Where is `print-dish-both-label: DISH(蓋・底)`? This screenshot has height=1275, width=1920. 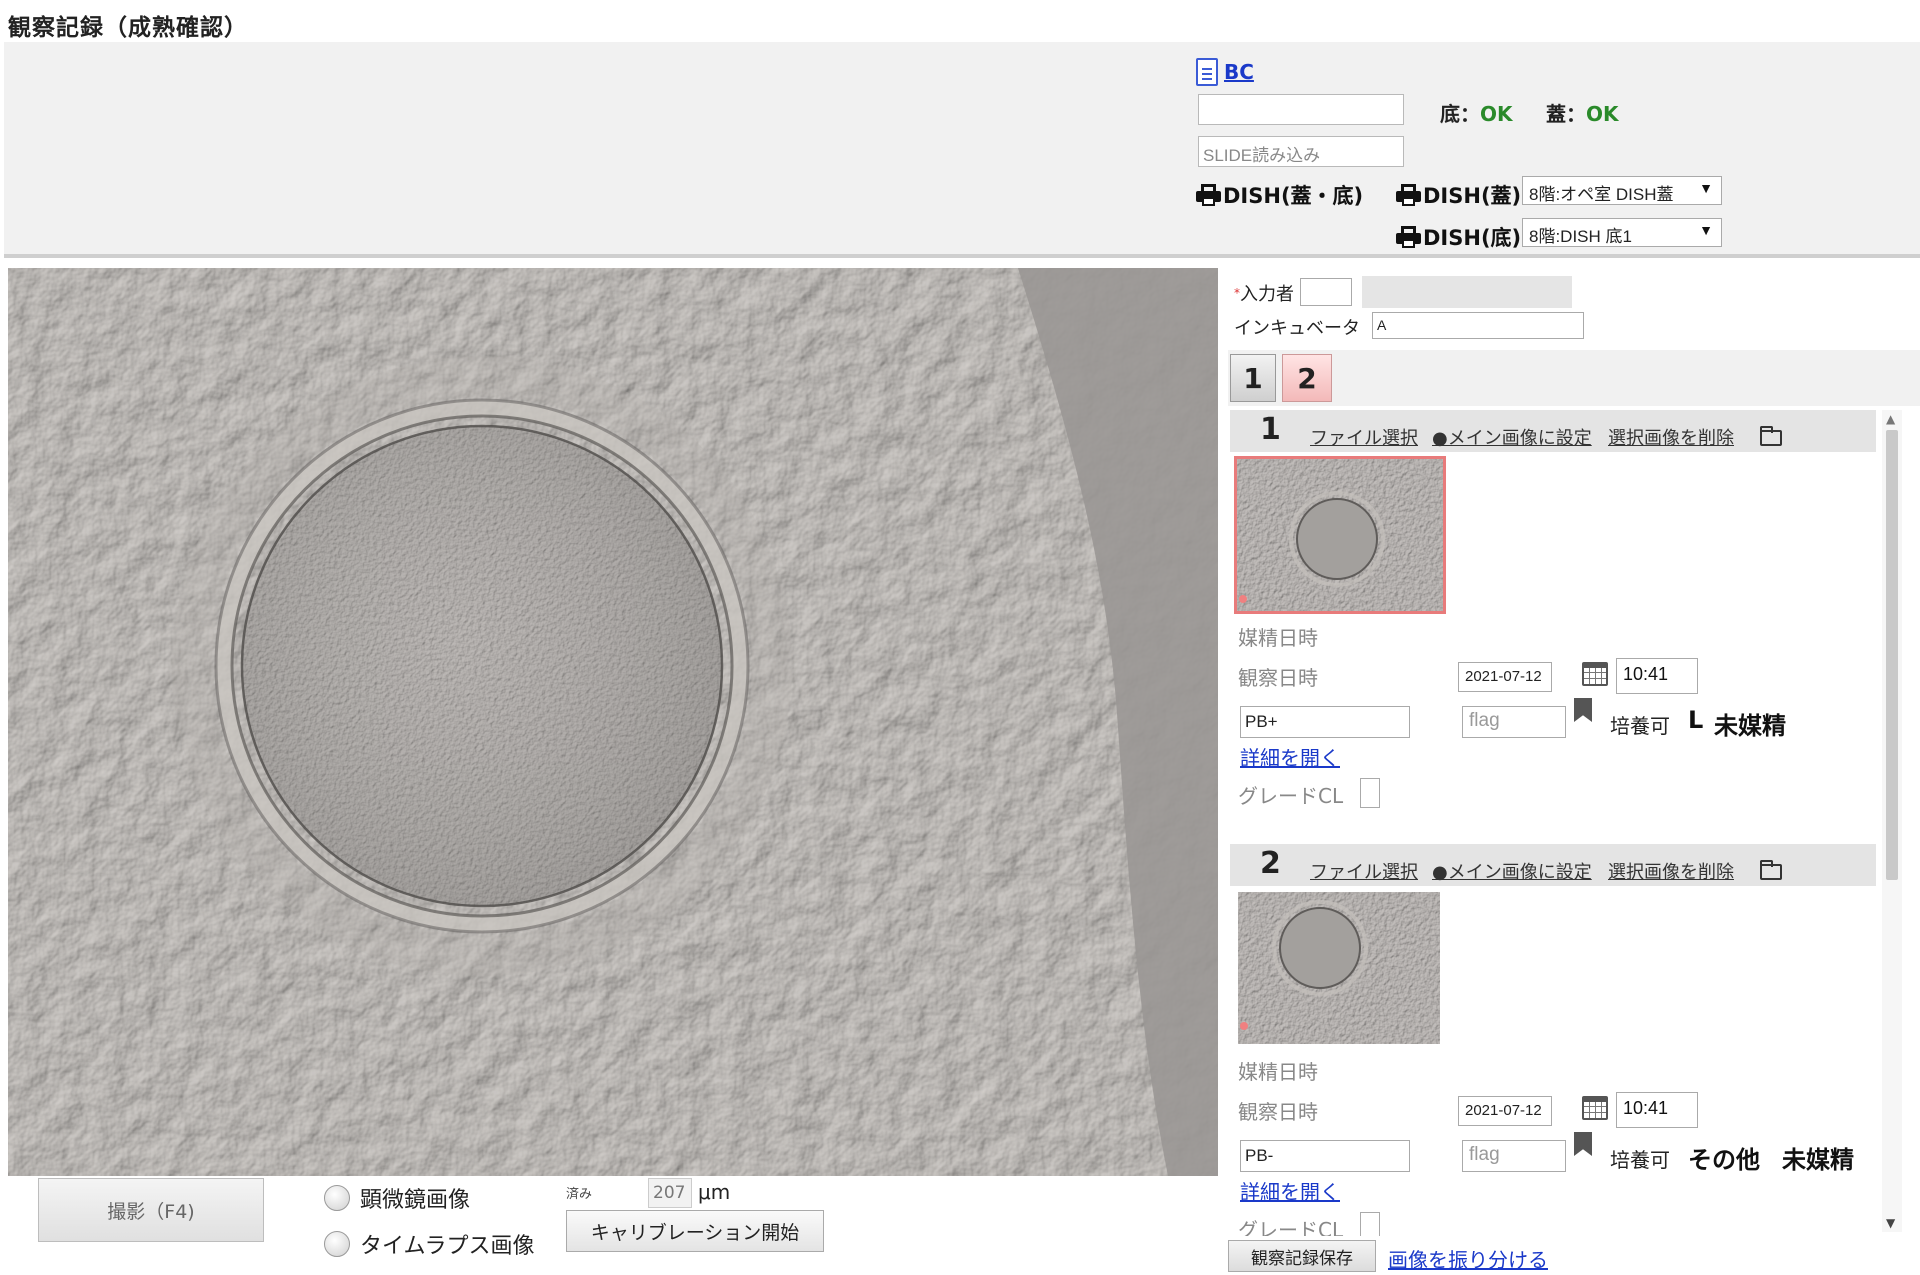 print-dish-both-label: DISH(蓋・底) is located at coordinates (1293, 196).